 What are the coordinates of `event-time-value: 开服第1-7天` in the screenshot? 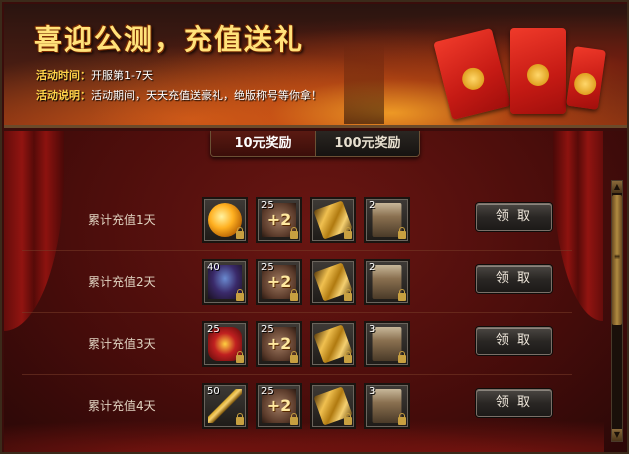 It's located at (122, 75).